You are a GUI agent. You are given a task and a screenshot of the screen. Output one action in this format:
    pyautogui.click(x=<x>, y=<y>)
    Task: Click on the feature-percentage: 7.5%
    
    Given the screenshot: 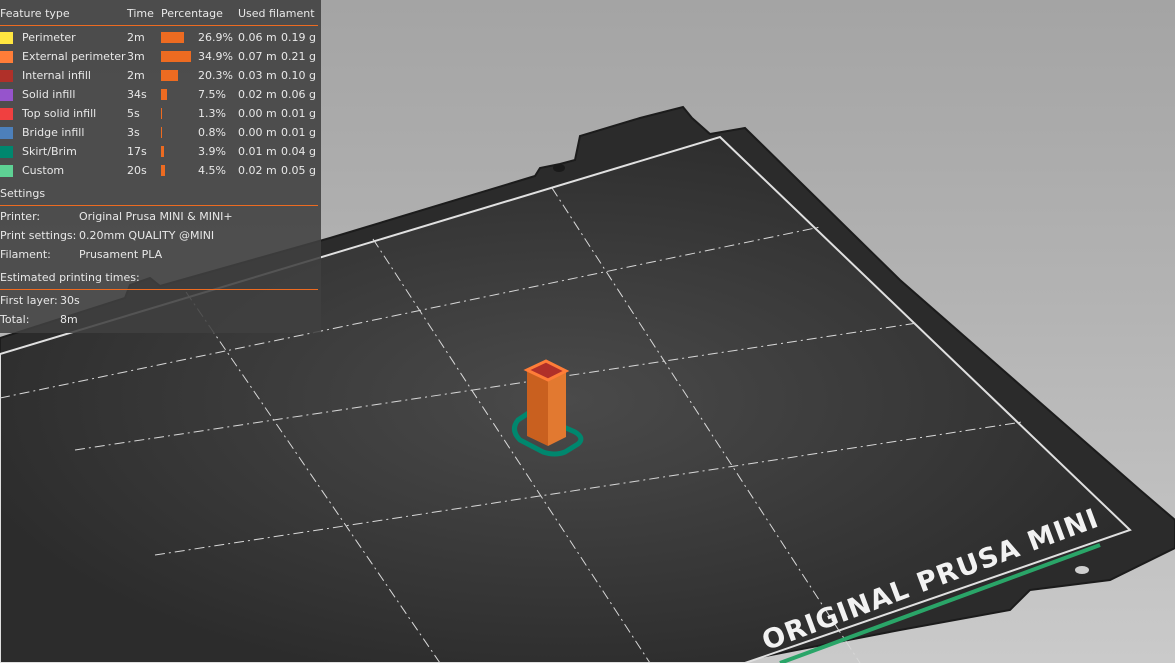 What is the action you would take?
    pyautogui.click(x=212, y=94)
    